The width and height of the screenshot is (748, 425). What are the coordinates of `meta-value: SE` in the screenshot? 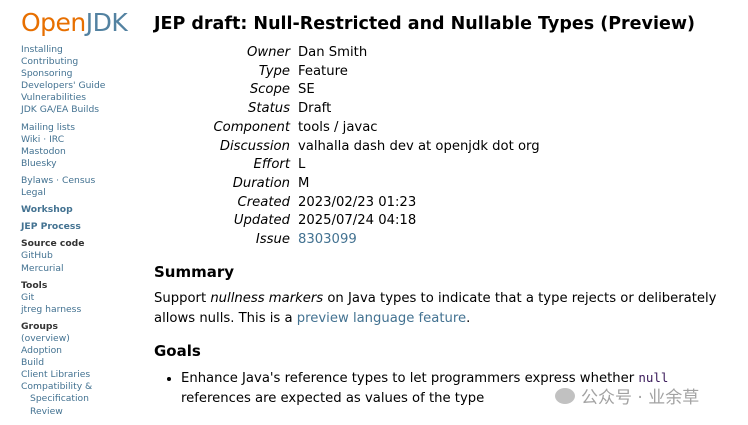 It's located at (419, 90).